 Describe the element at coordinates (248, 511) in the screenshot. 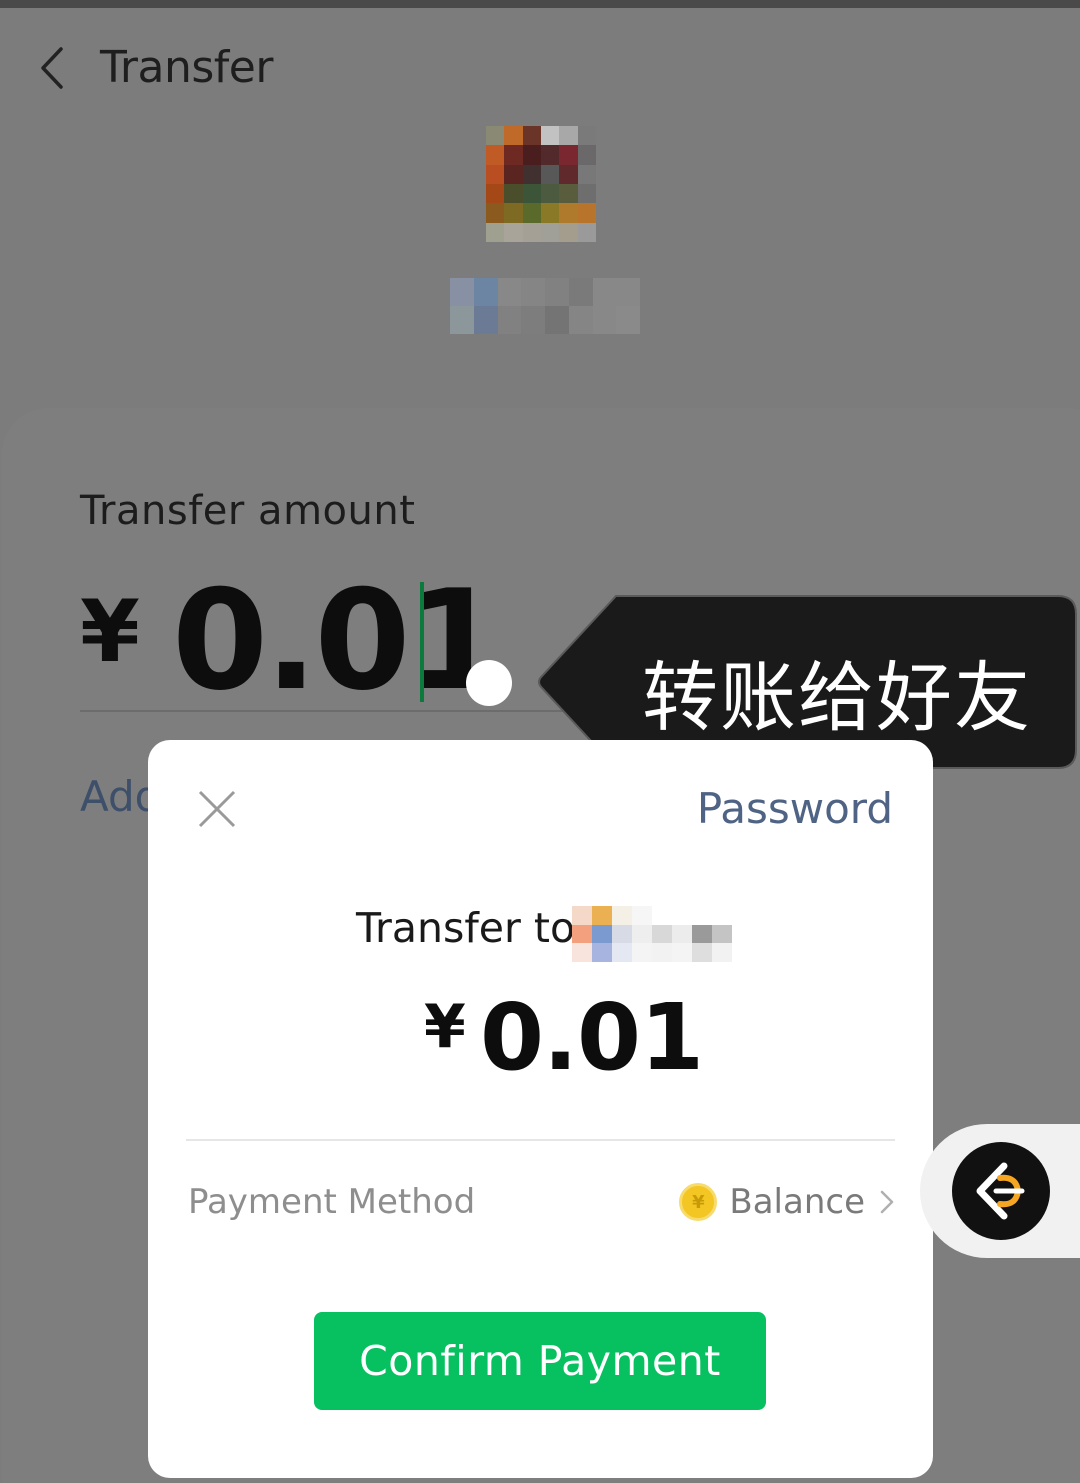

I see `transfer-amount-label: Transfer amount` at that location.